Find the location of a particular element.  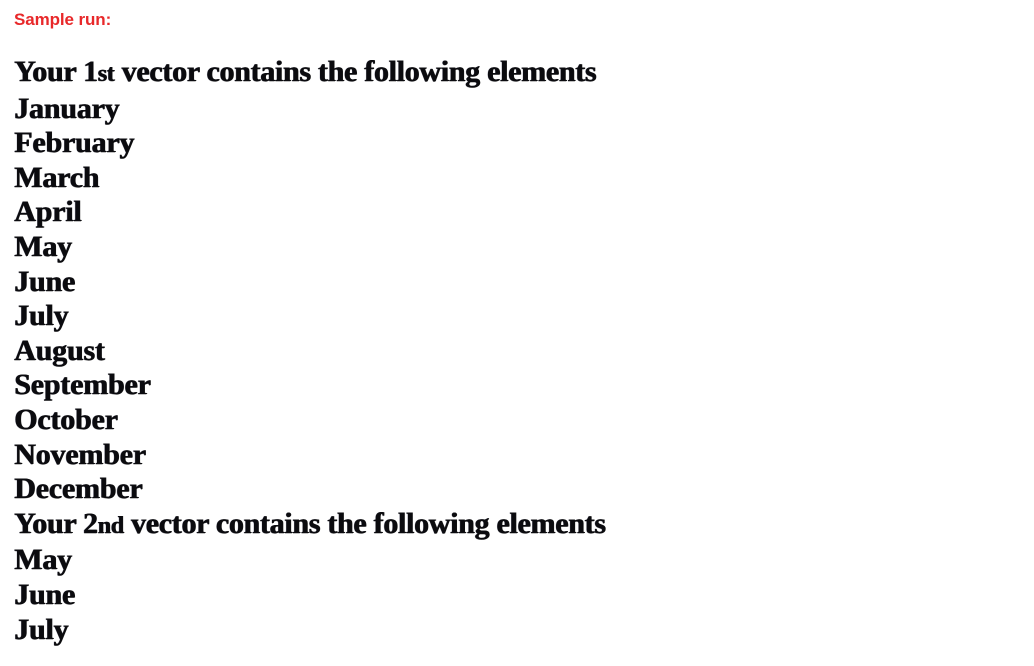

console-item-line: February is located at coordinates (74, 143).